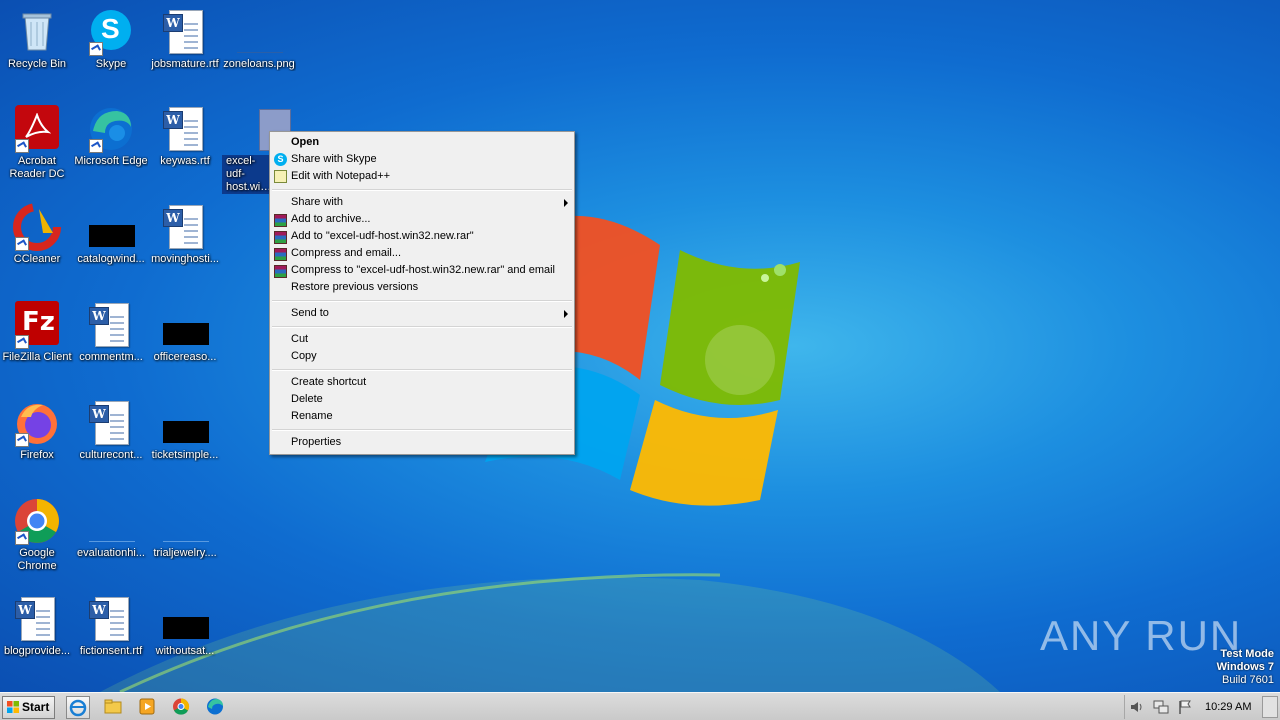 The image size is (1280, 720). I want to click on filezilla-icon: Fz FileZilla Client, so click(37, 332).